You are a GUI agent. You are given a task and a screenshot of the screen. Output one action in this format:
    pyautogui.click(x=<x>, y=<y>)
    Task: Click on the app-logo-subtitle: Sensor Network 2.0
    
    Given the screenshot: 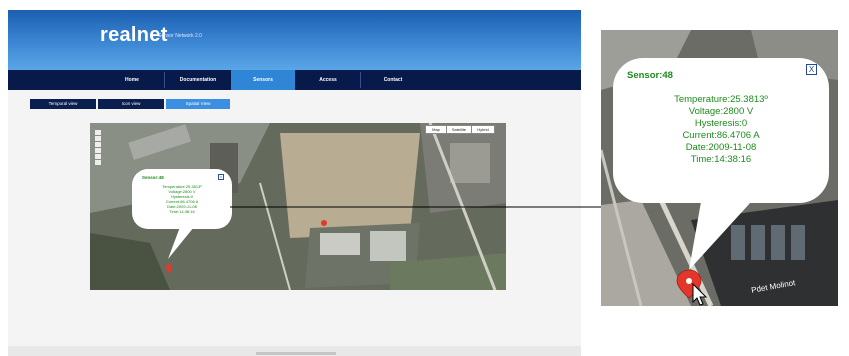 What is the action you would take?
    pyautogui.click(x=180, y=36)
    